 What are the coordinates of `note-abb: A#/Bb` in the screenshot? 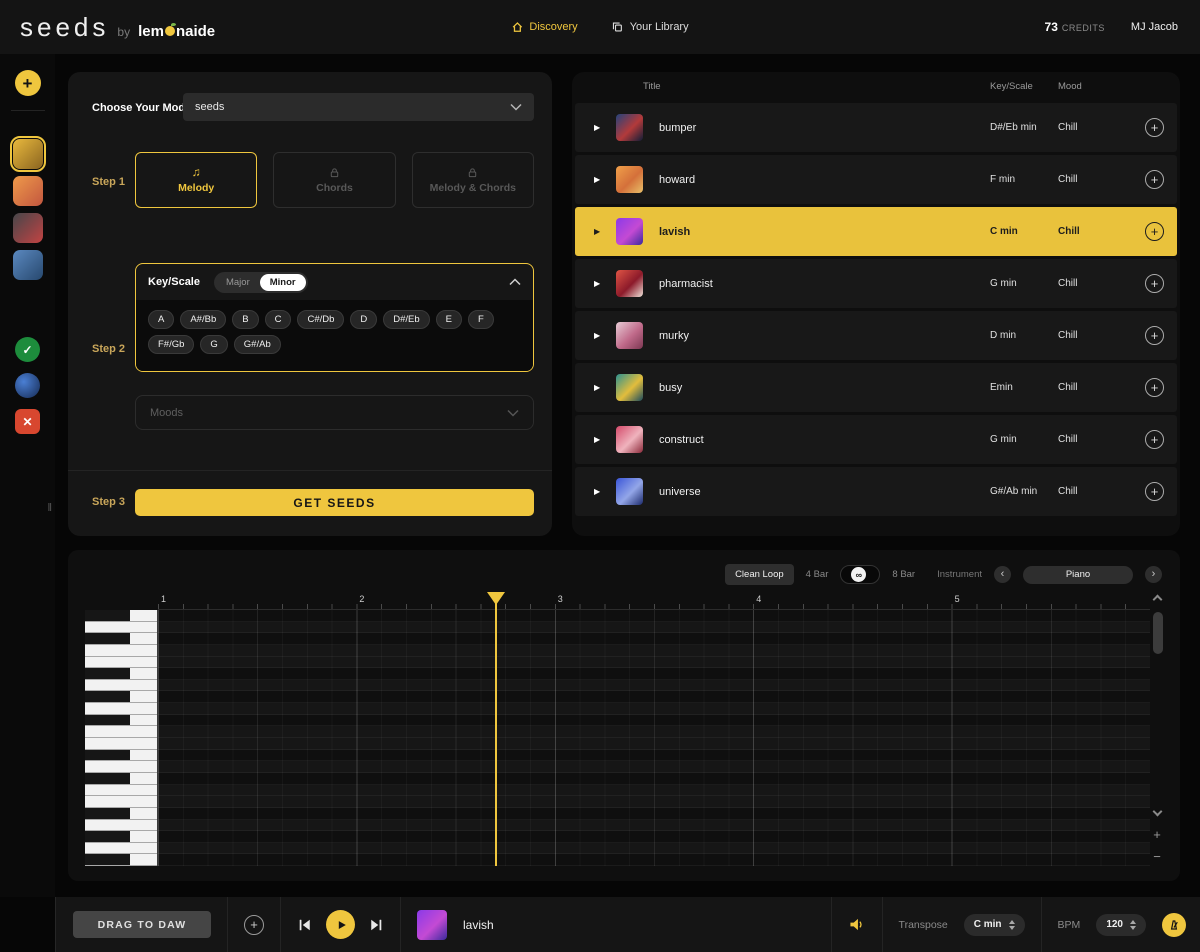 It's located at (203, 319).